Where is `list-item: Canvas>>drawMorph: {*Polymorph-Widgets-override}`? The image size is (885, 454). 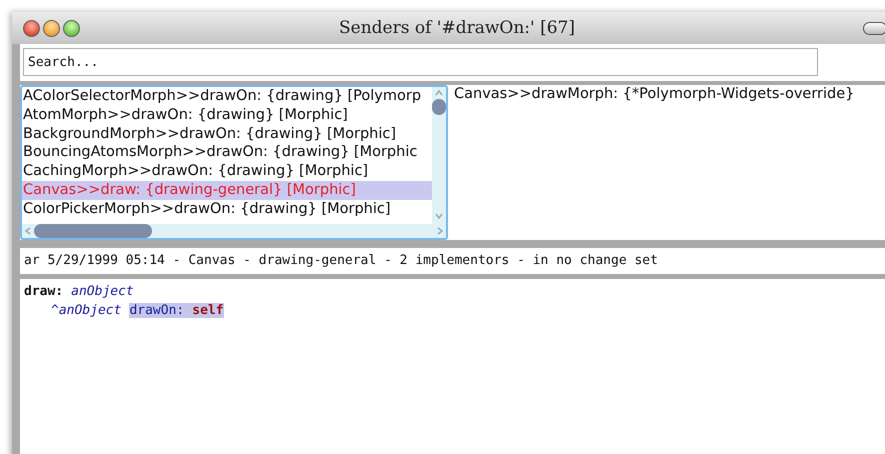 list-item: Canvas>>drawMorph: {*Polymorph-Widgets-override} is located at coordinates (669, 94).